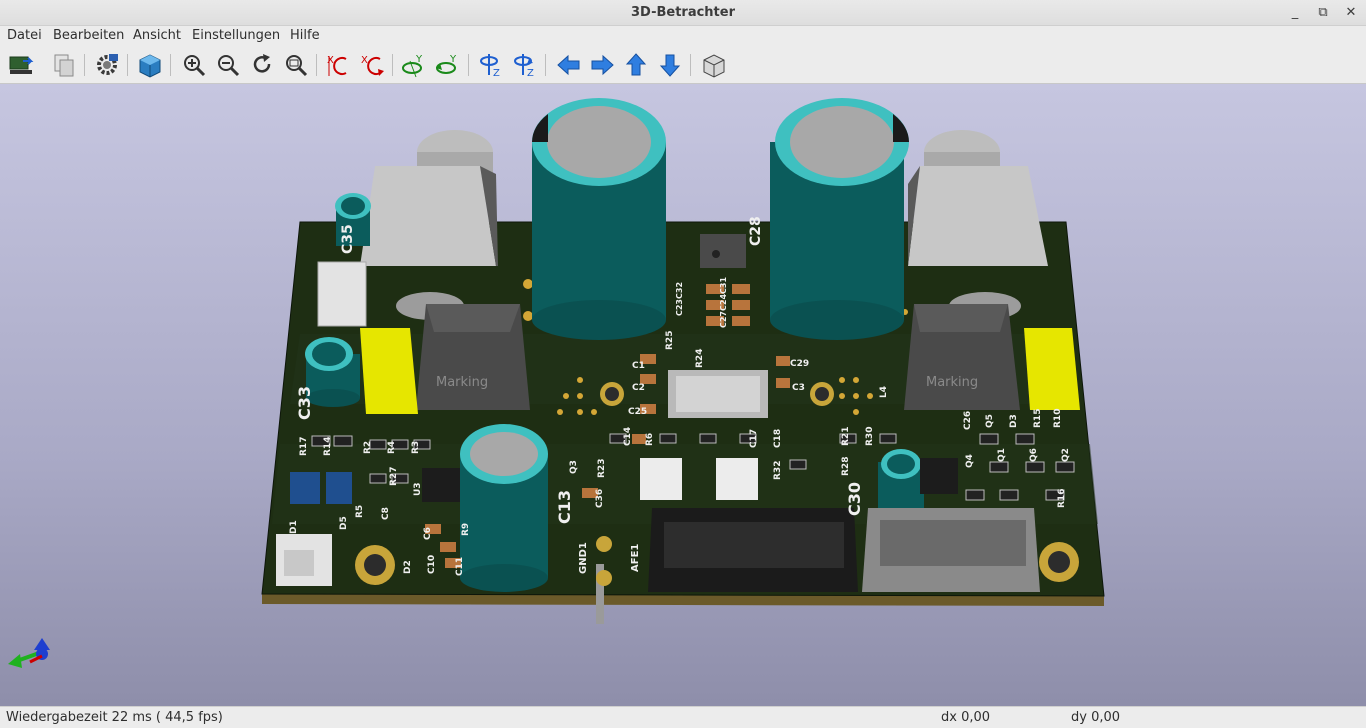 Image resolution: width=1366 pixels, height=728 pixels. I want to click on label-q1: Q1, so click(1002, 455).